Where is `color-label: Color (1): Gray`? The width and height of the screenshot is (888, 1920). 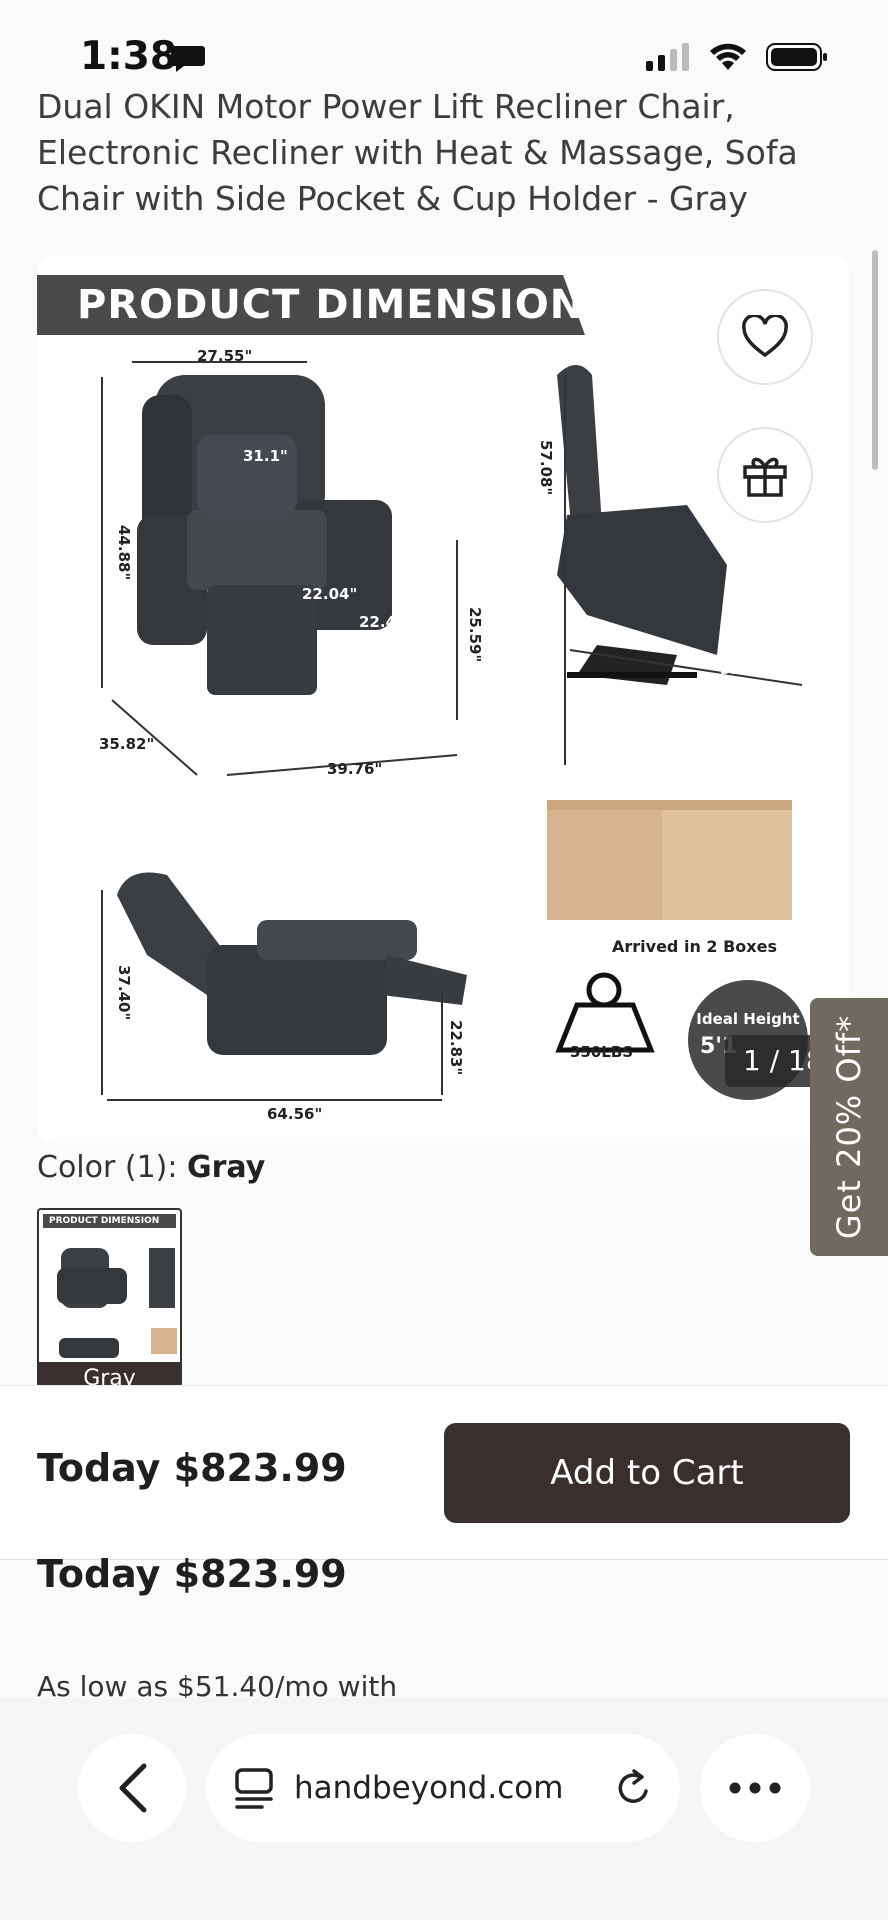
color-label: Color (1): Gray is located at coordinates (151, 1167).